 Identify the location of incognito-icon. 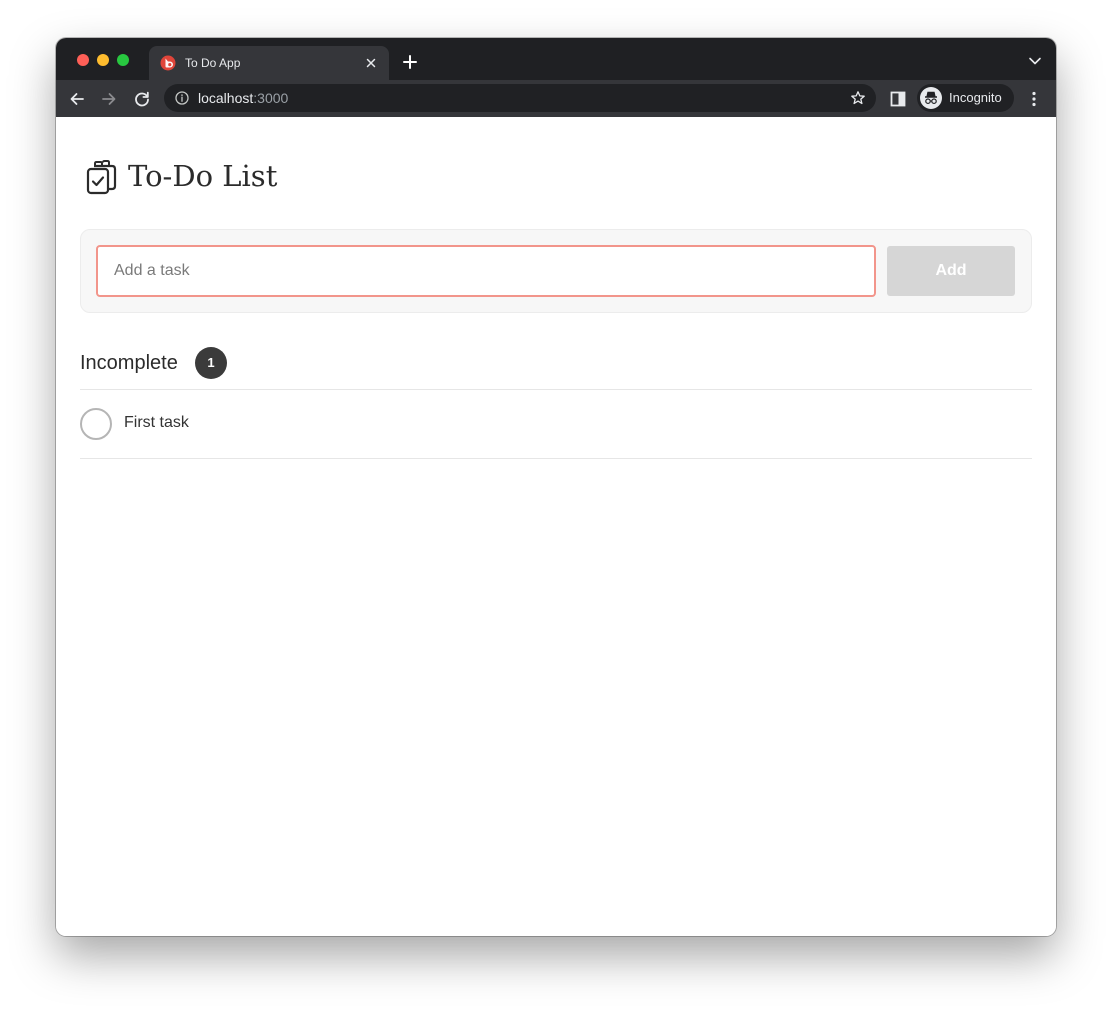
(931, 98).